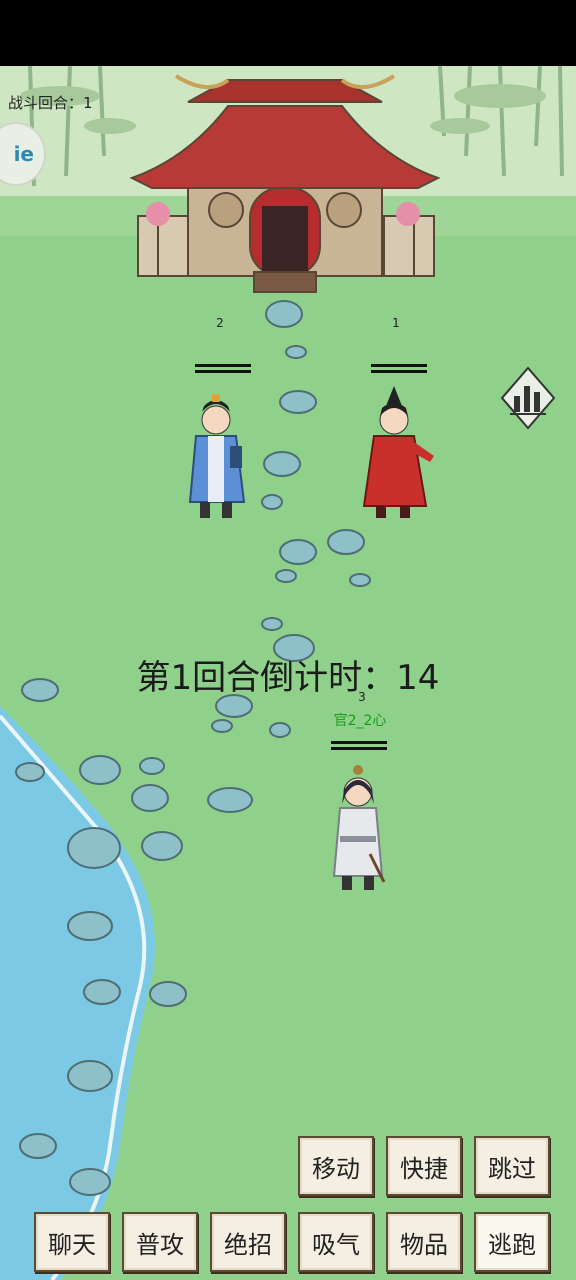  What do you see at coordinates (424, 1166) in the screenshot?
I see `shortcut-button: 快捷` at bounding box center [424, 1166].